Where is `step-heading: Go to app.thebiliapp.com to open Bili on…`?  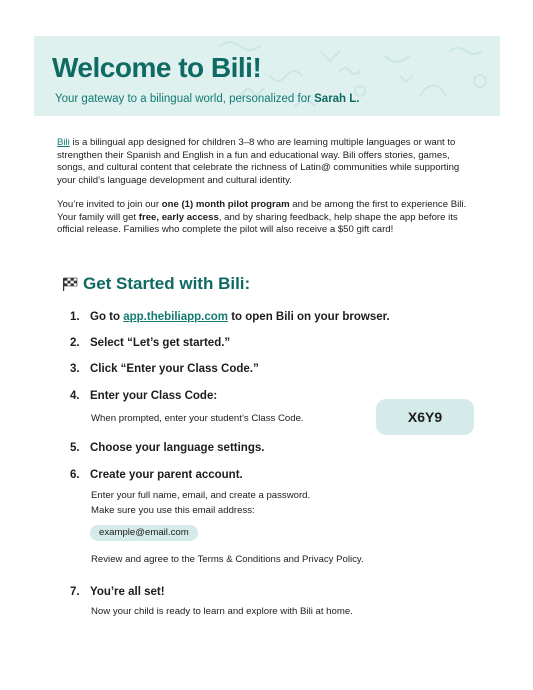 step-heading: Go to app.thebiliapp.com to open Bili on… is located at coordinates (240, 317).